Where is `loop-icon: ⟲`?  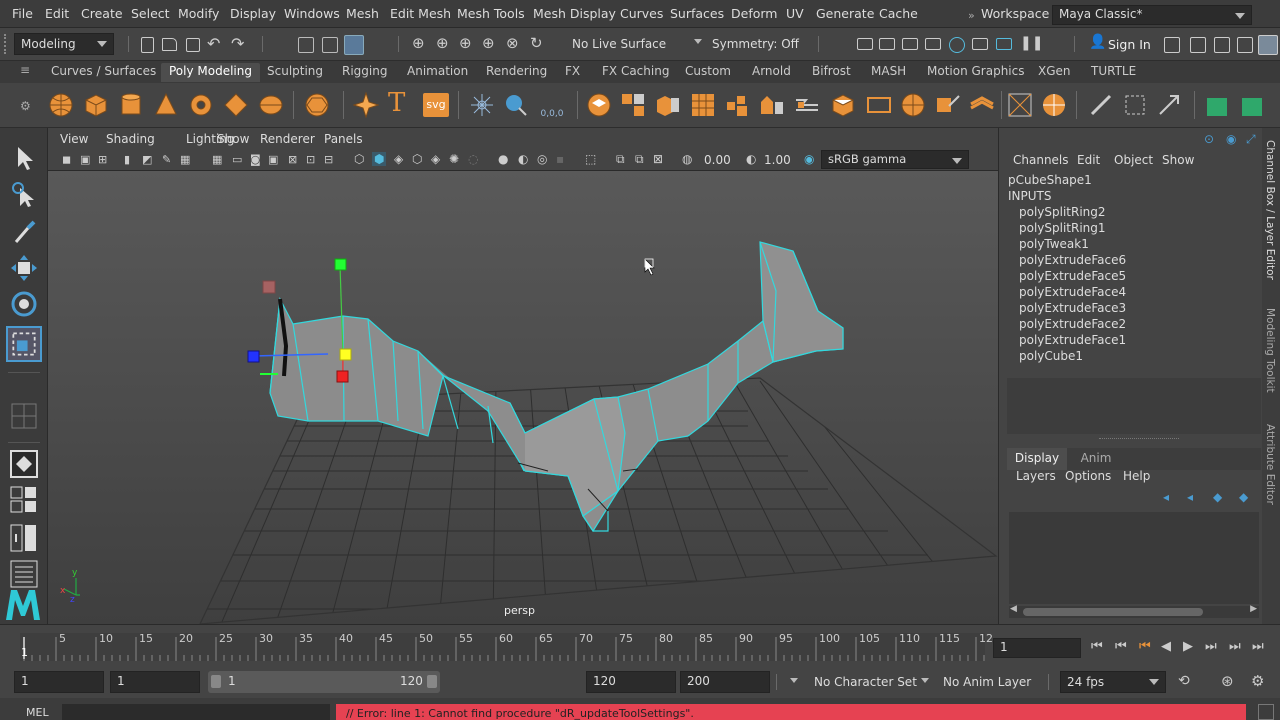 loop-icon: ⟲ is located at coordinates (1184, 681).